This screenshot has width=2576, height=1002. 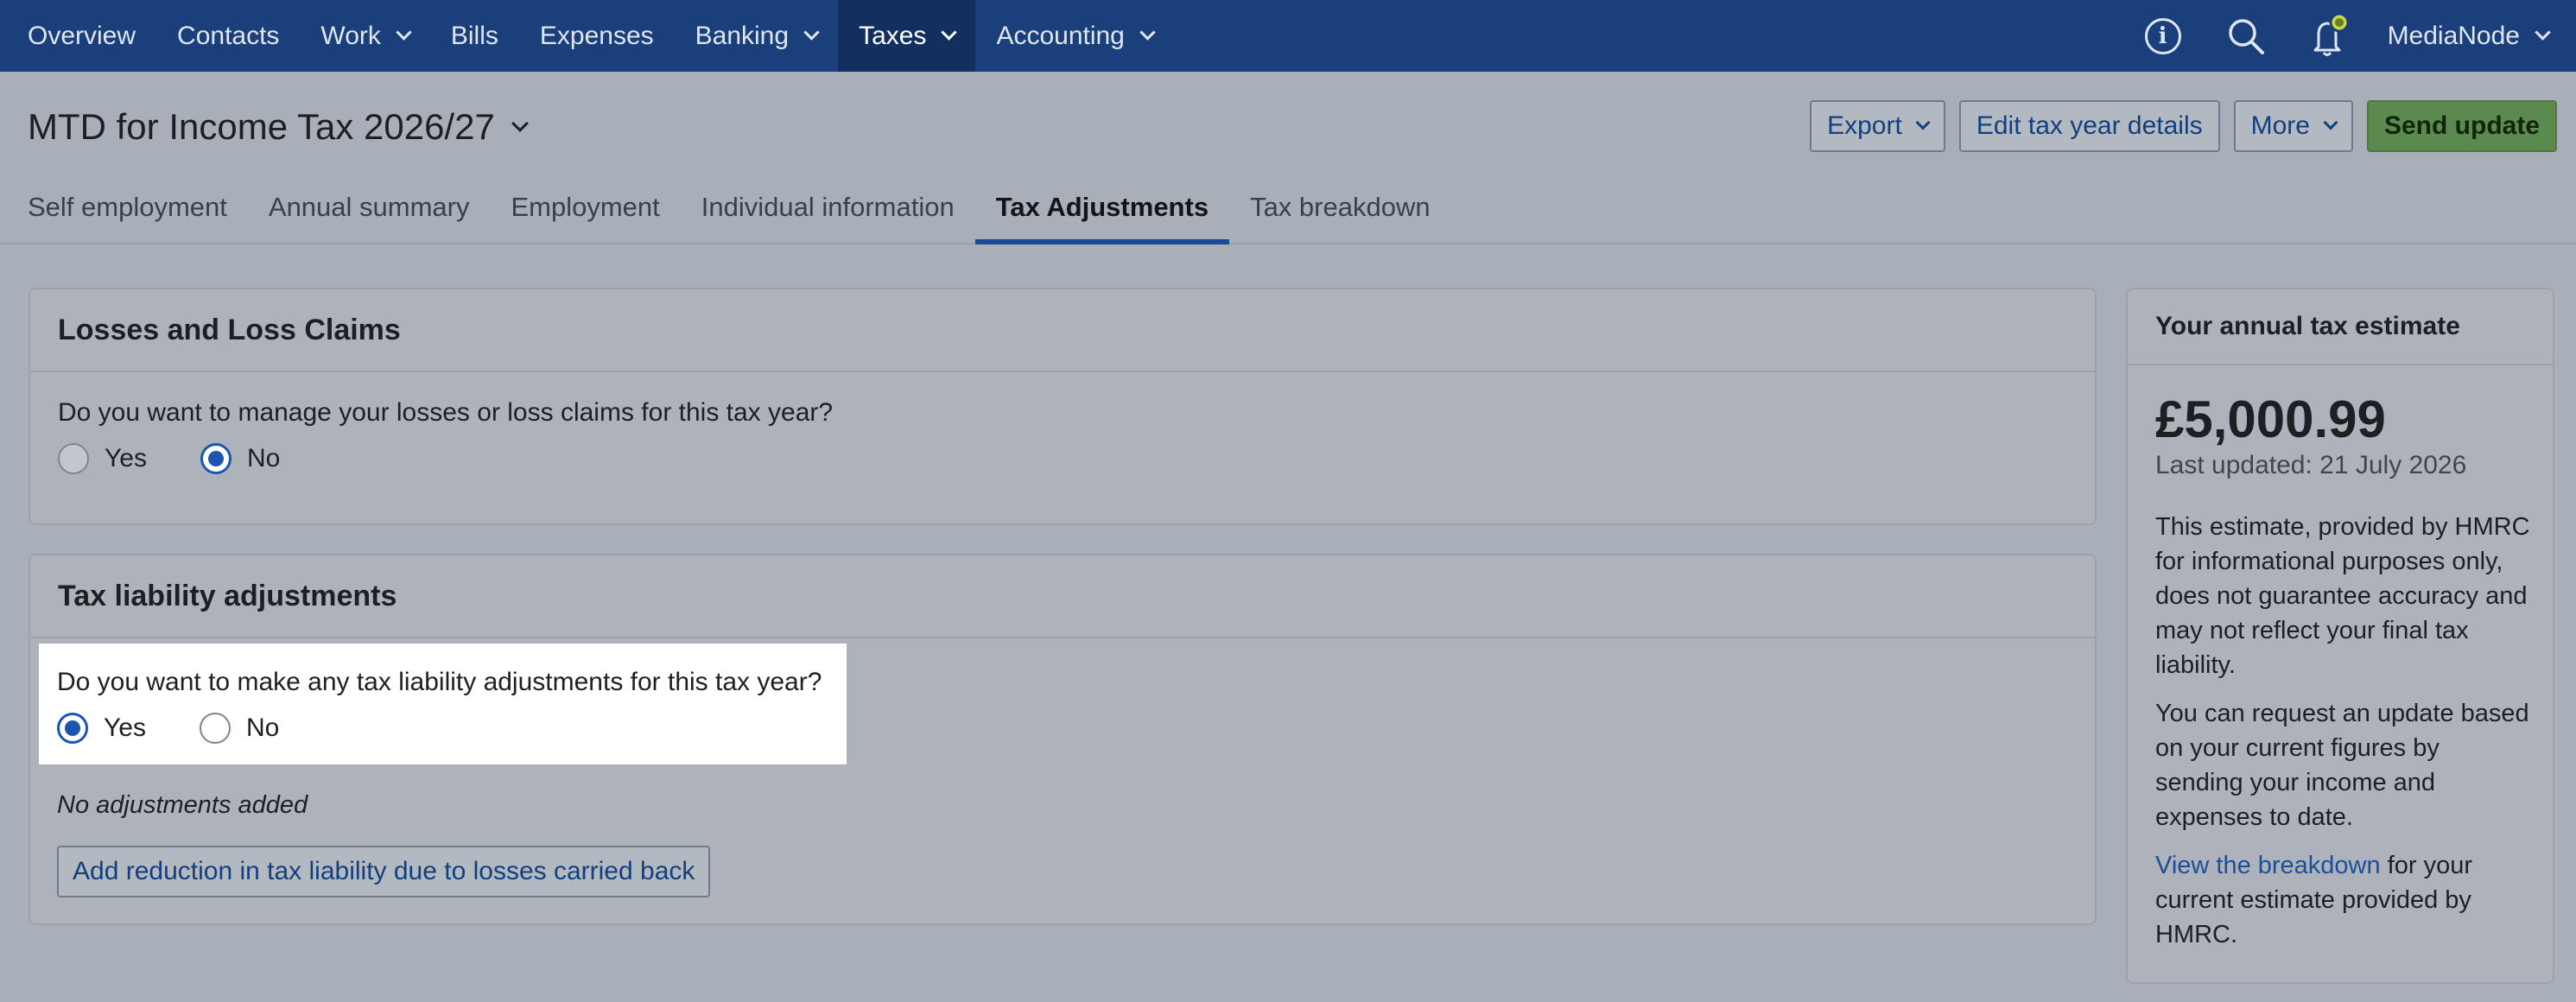 What do you see at coordinates (2270, 419) in the screenshot?
I see `tax-estimate-amount: £5,000.99` at bounding box center [2270, 419].